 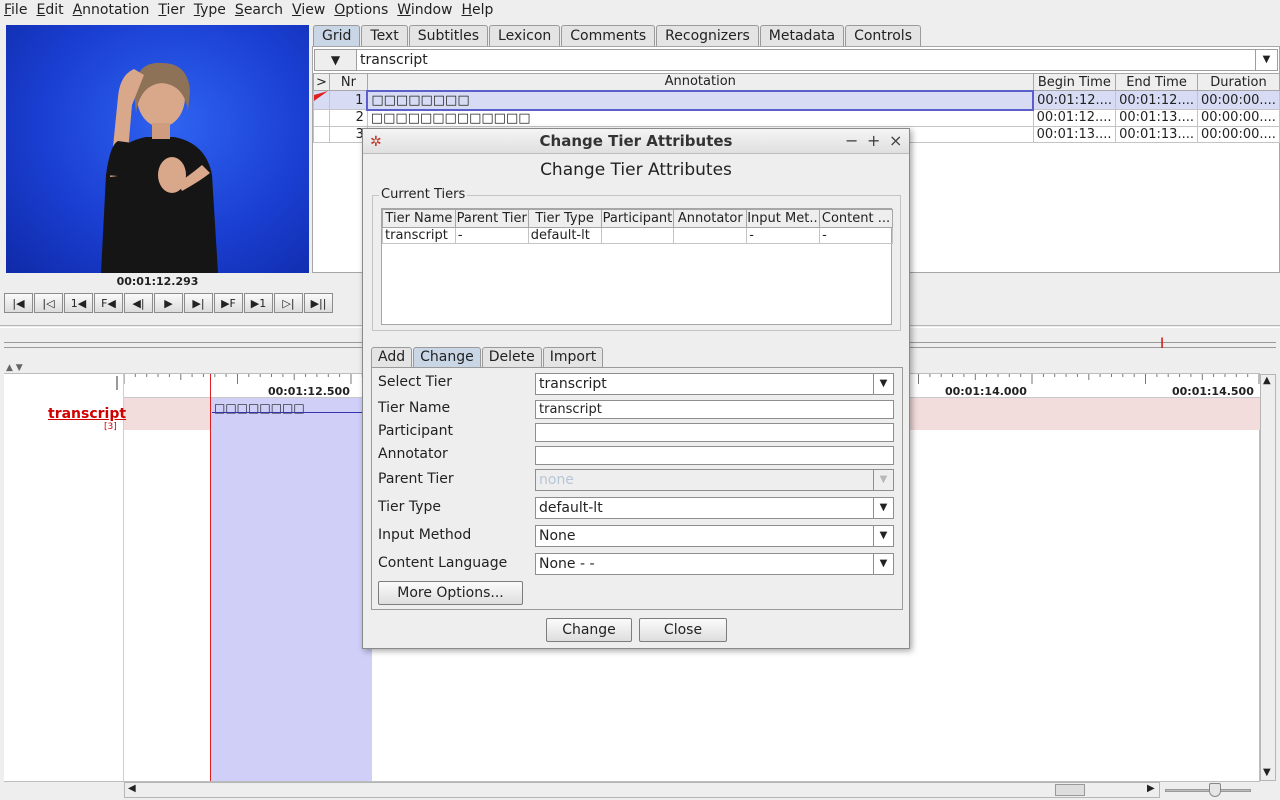 I want to click on col-tier-name: Tier Name, so click(x=419, y=218).